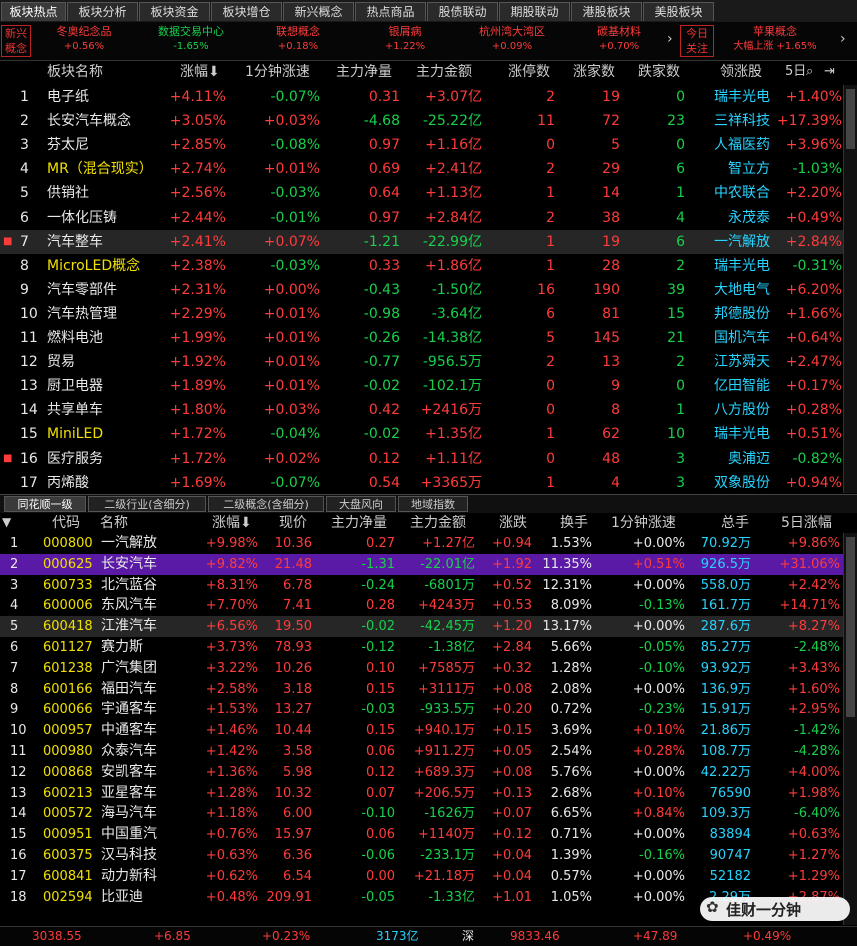  Describe the element at coordinates (364, 72) in the screenshot. I see `col-main-net: 主力净量` at that location.